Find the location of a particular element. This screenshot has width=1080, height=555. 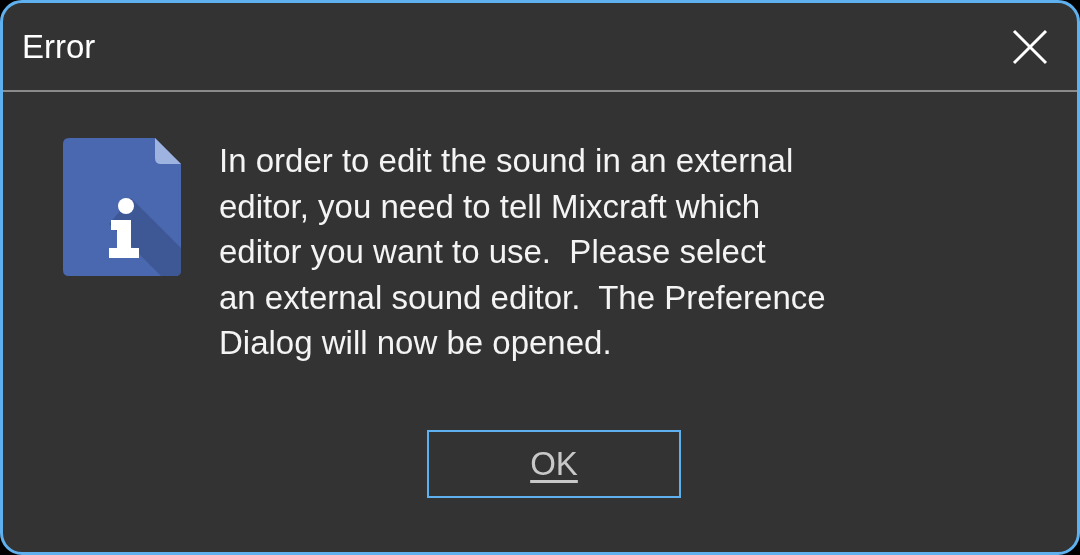

window-title: Error is located at coordinates (59, 46).